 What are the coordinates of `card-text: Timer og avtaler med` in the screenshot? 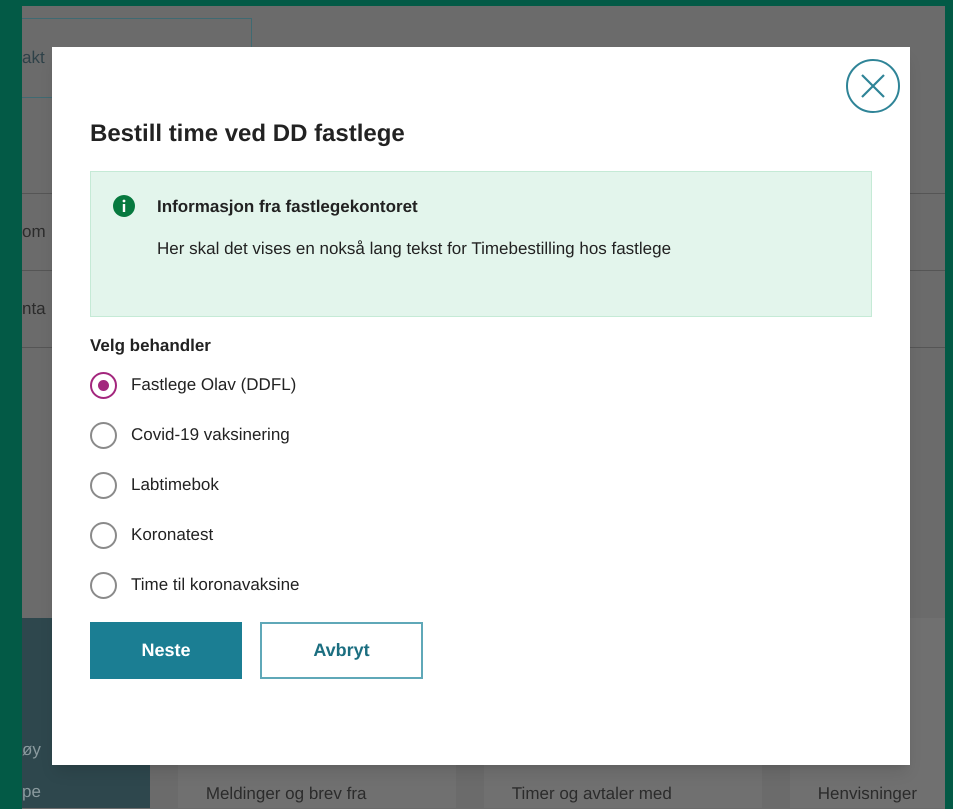 It's located at (592, 793).